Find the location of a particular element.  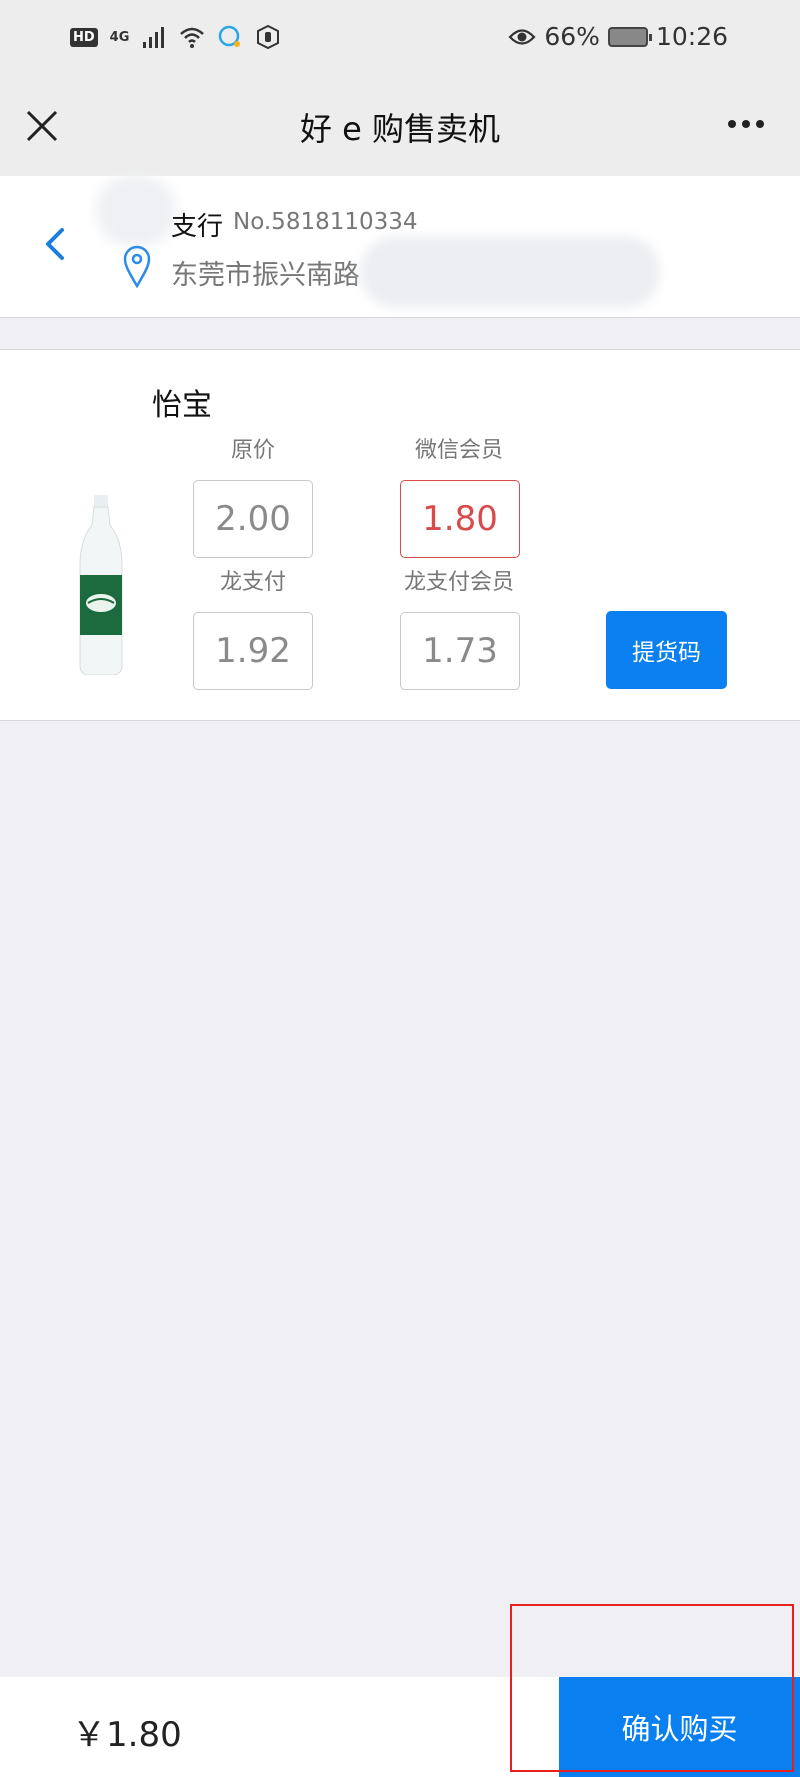

eye-icon is located at coordinates (522, 36).